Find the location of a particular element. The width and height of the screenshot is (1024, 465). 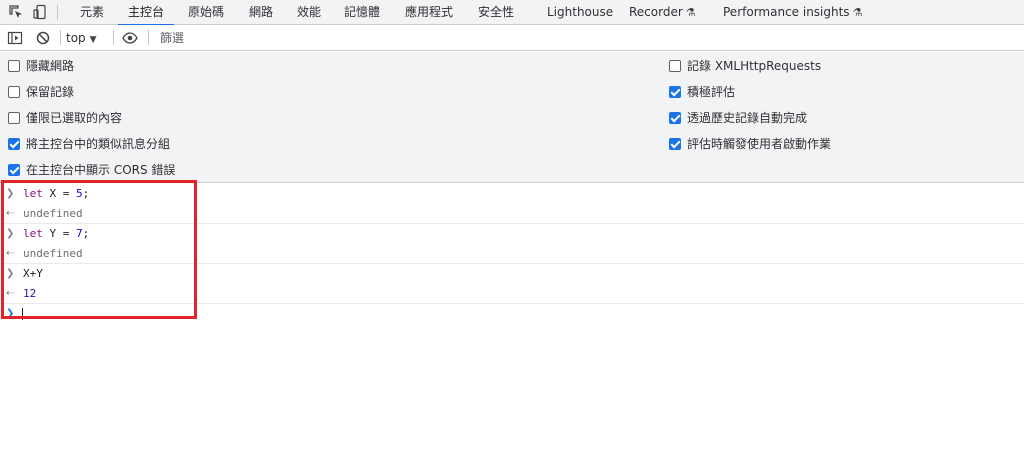

setting-label: 將主控台中的類似訊息分組 is located at coordinates (98, 144).